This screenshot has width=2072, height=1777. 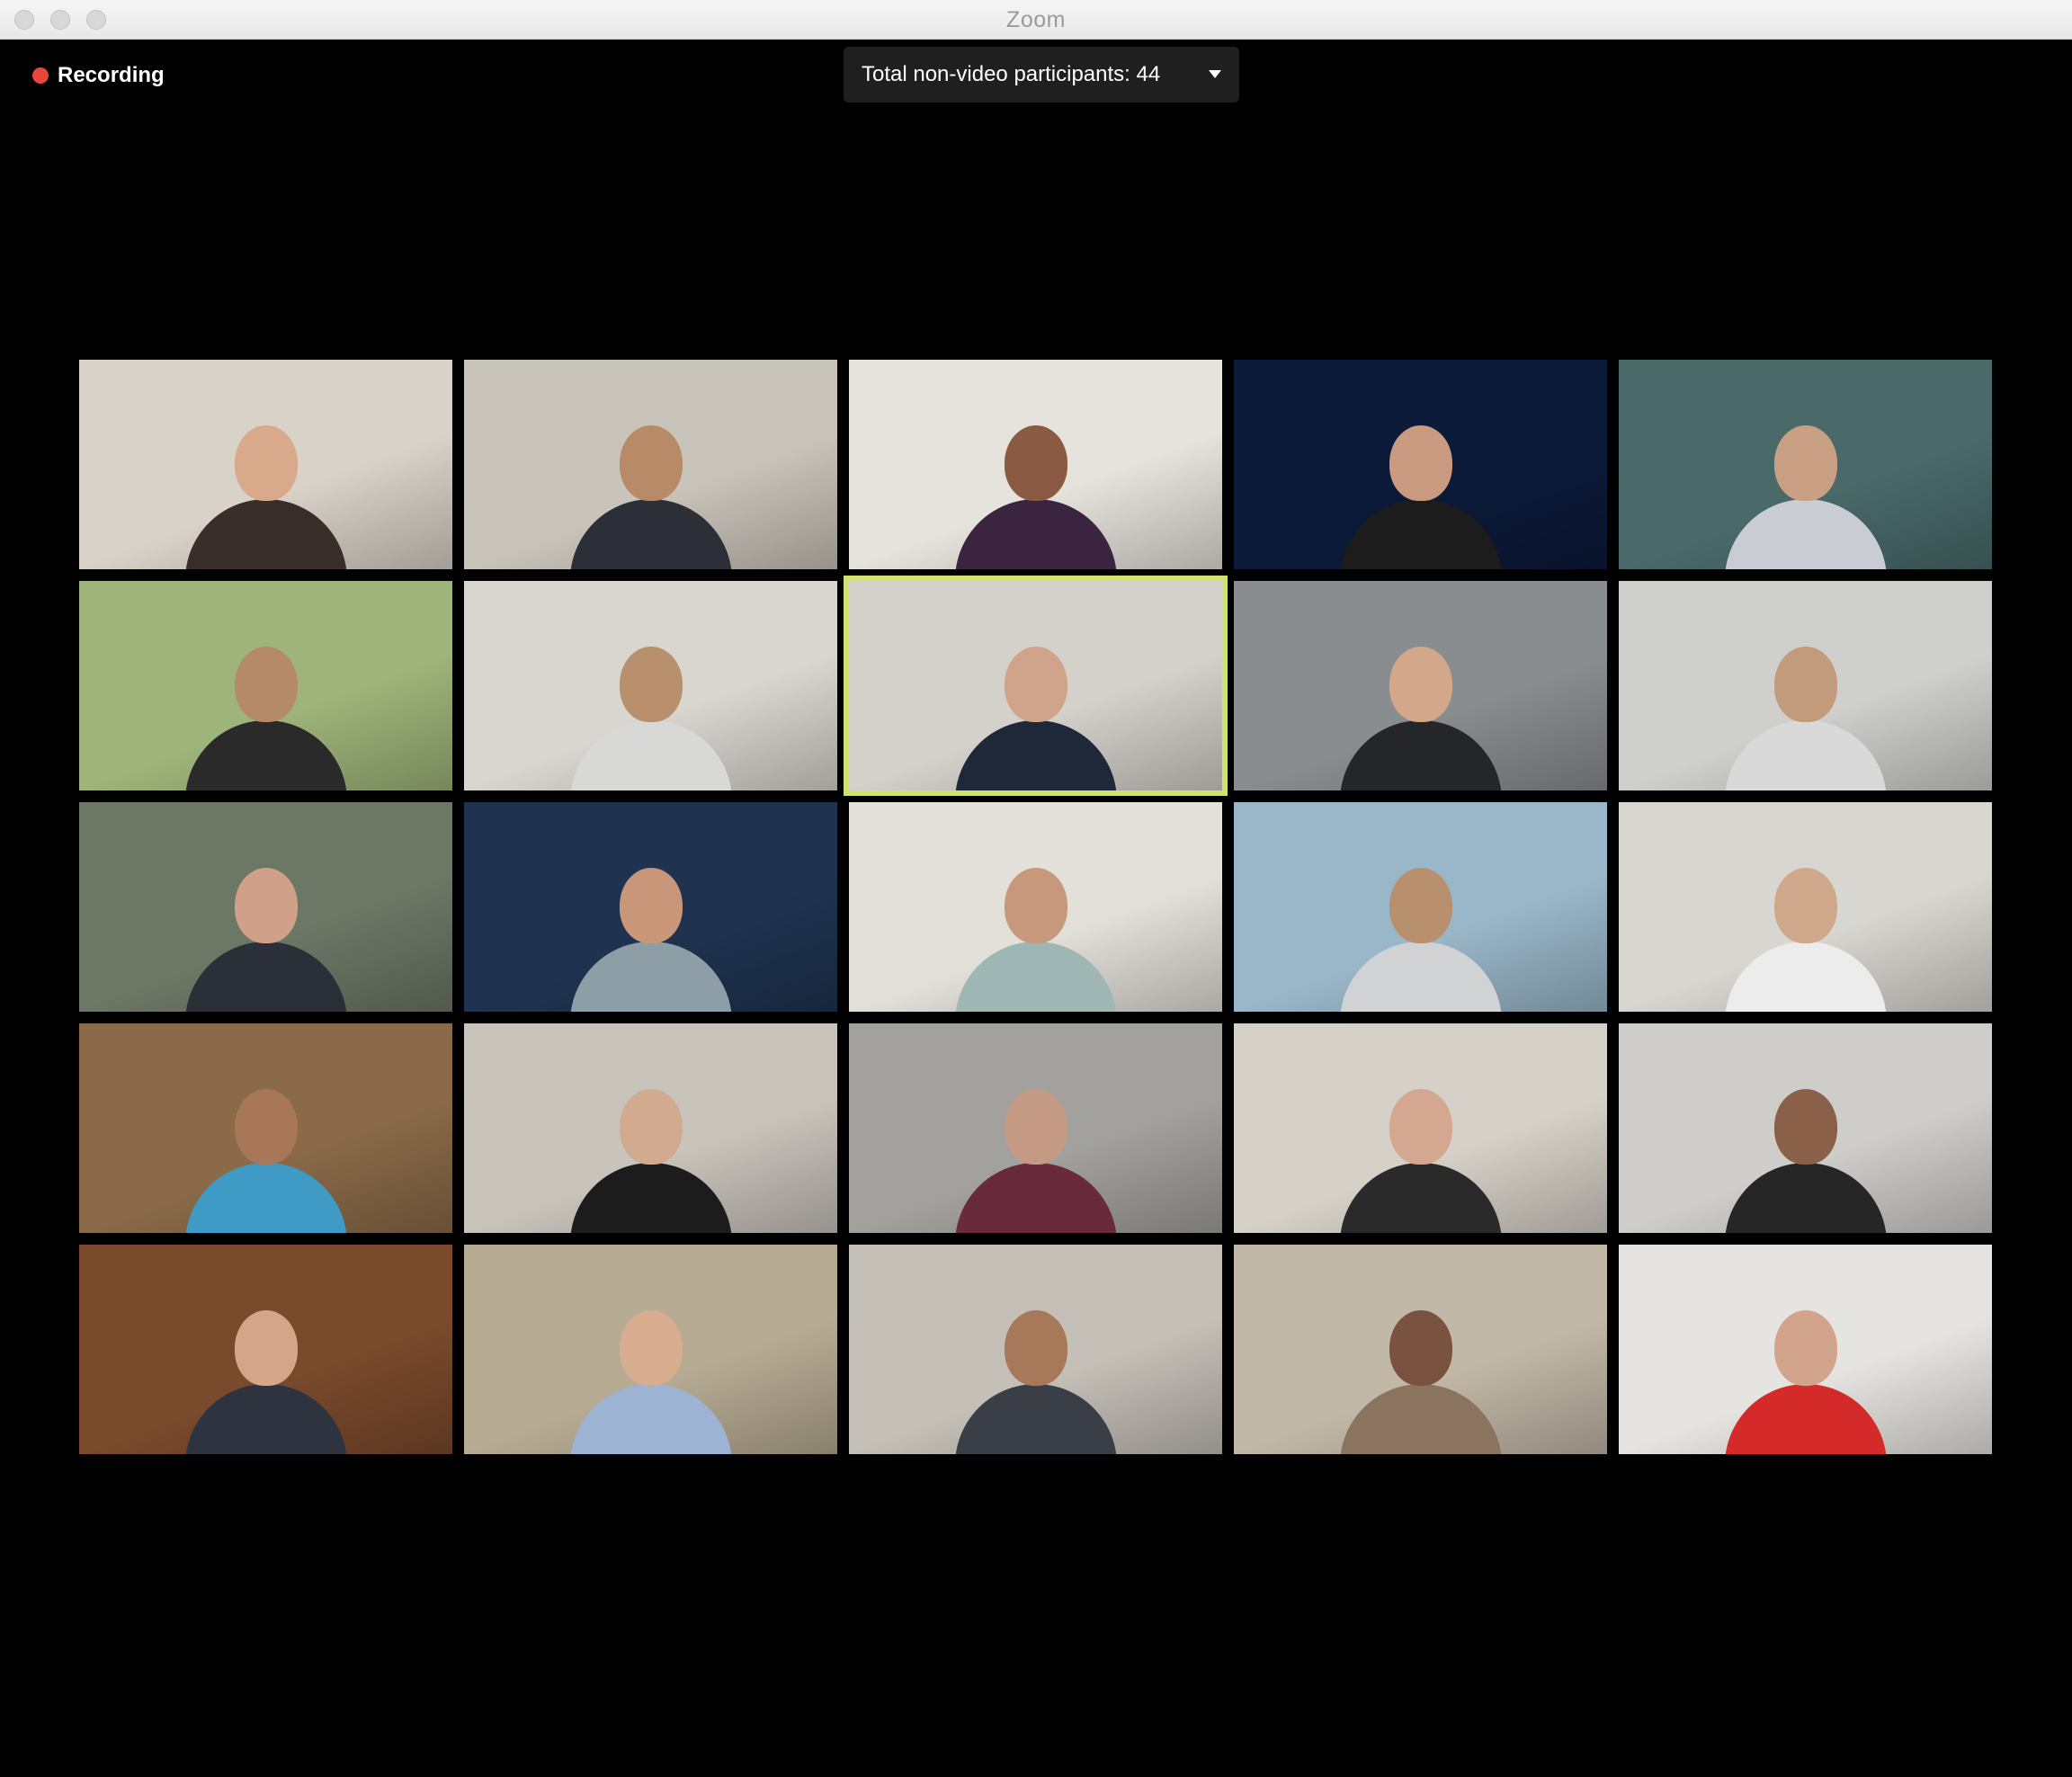 I want to click on recording-dot-icon, so click(x=40, y=75).